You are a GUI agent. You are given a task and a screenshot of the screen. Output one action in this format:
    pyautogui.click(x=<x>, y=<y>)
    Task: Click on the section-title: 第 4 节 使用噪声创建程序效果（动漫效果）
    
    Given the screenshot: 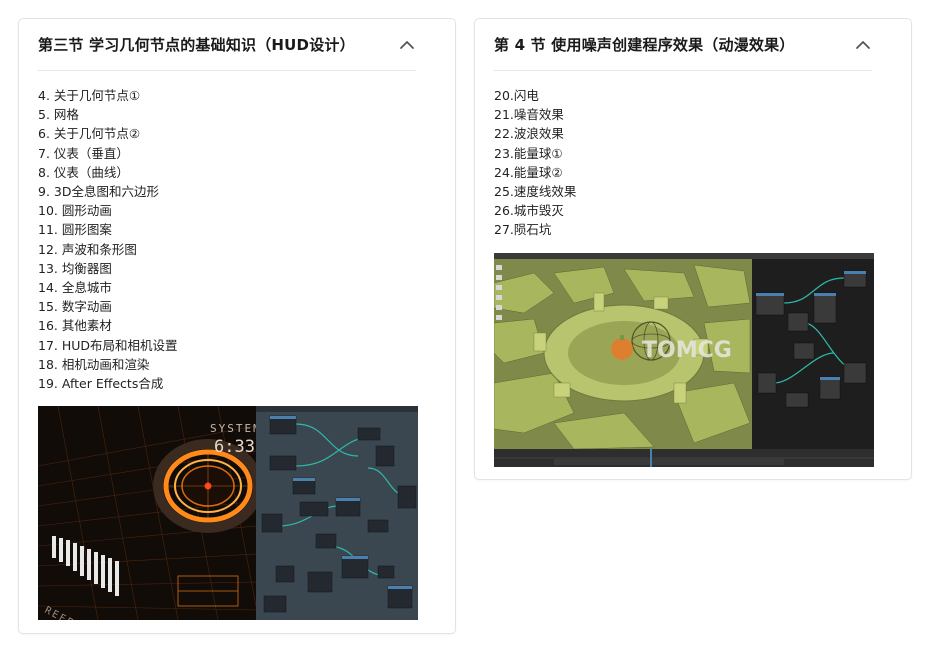 What is the action you would take?
    pyautogui.click(x=644, y=45)
    